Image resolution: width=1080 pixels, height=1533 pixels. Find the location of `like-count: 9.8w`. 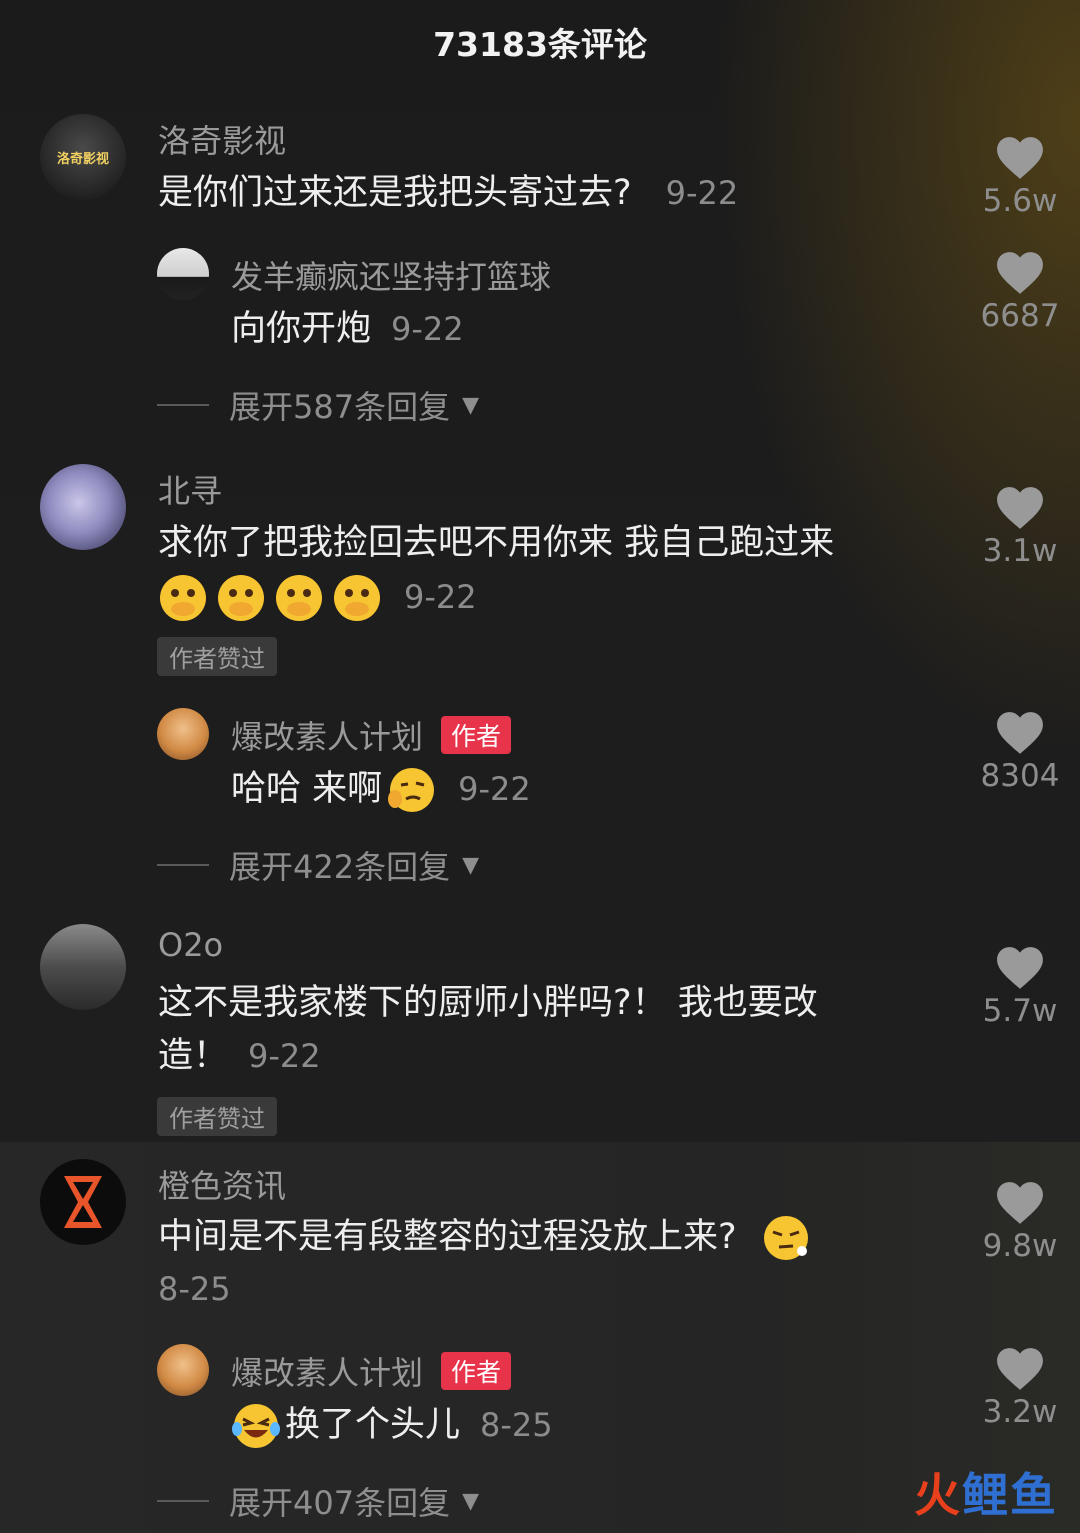

like-count: 9.8w is located at coordinates (1020, 1246).